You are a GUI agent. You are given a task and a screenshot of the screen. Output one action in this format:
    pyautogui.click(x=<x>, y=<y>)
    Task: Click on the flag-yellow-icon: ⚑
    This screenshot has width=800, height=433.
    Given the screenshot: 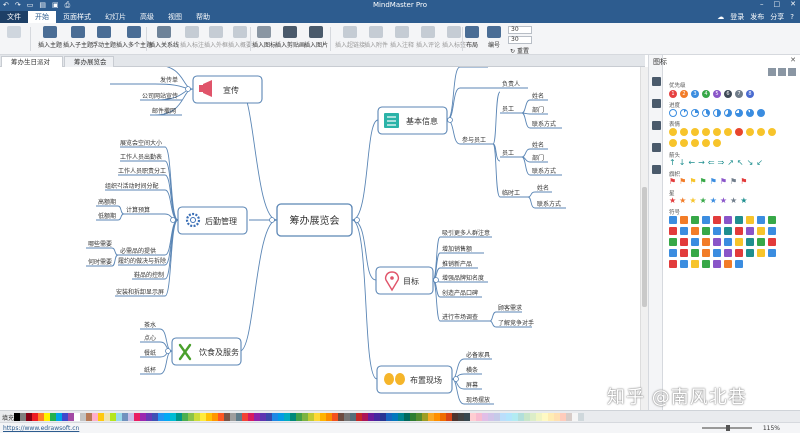 What is the action you would take?
    pyautogui.click(x=692, y=182)
    